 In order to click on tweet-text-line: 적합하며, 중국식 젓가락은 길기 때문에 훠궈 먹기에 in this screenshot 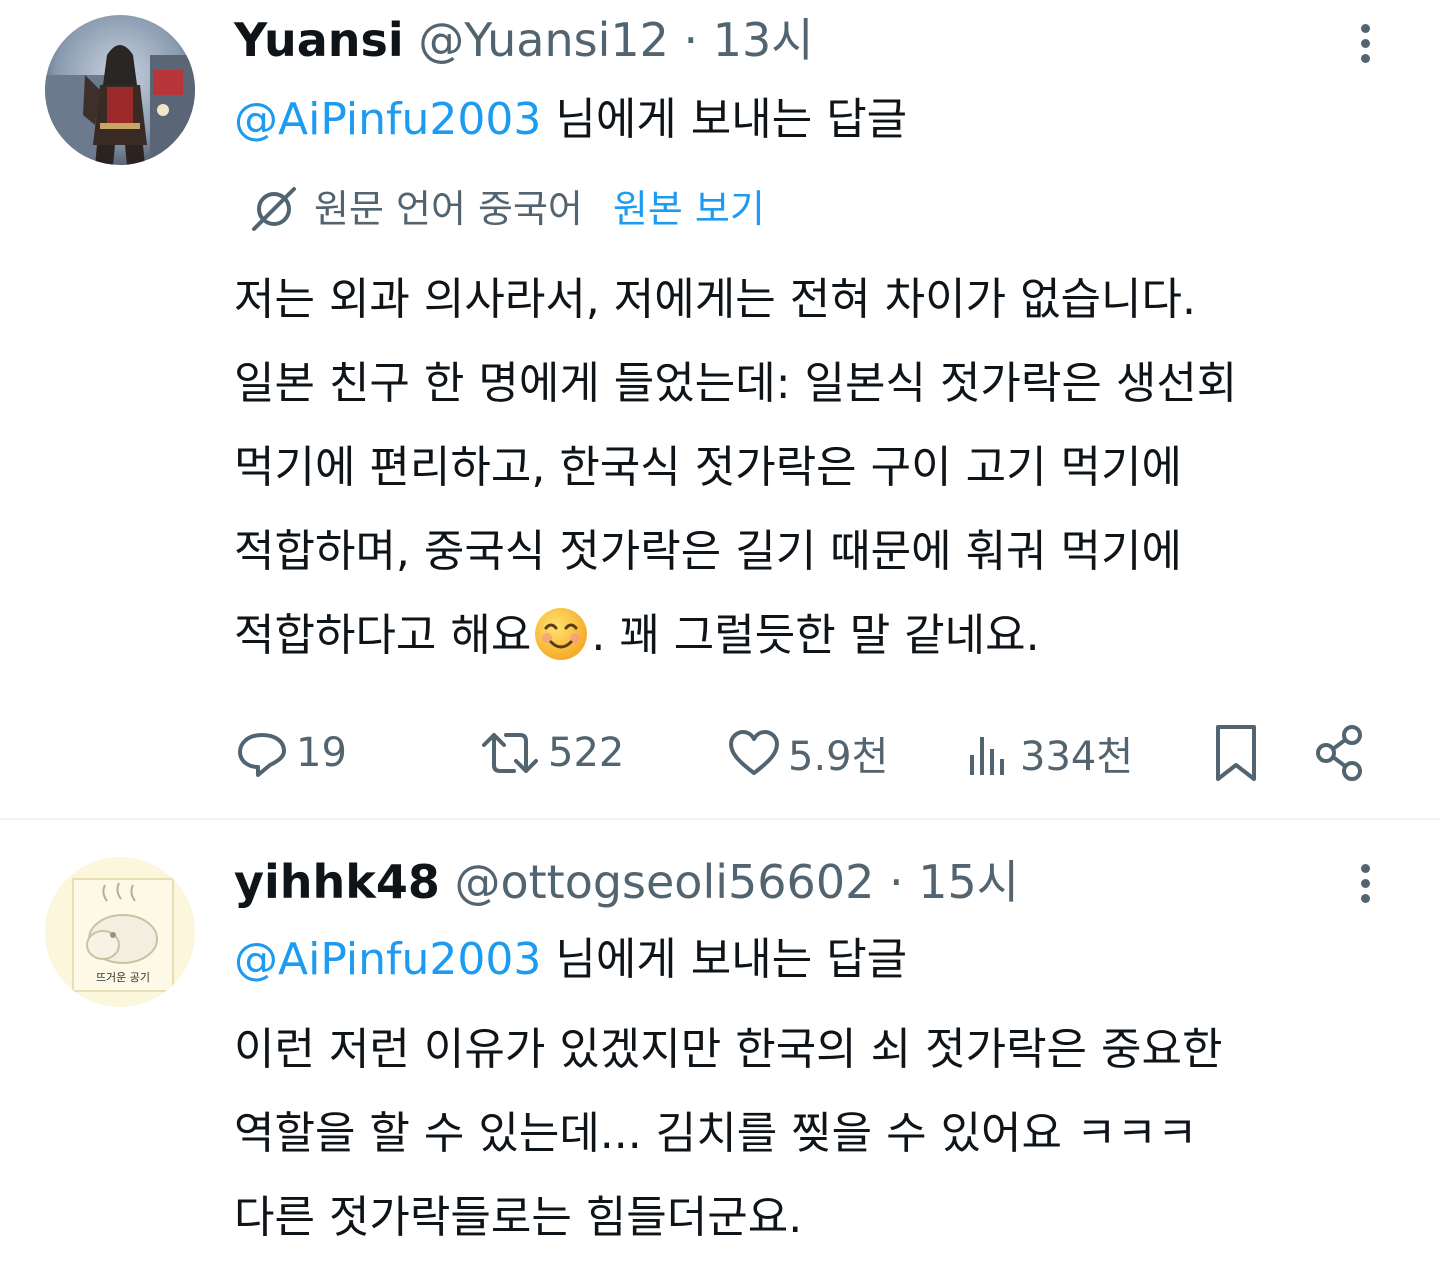, I will do `click(708, 551)`.